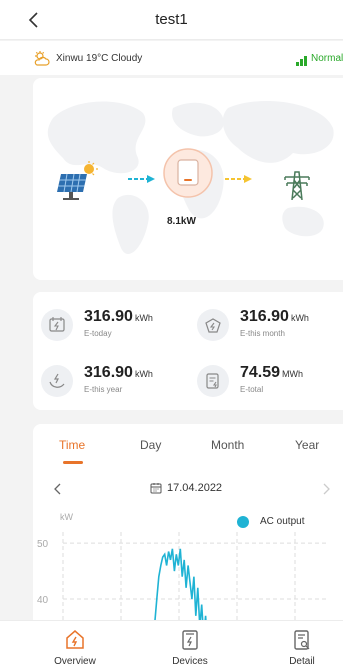 The height and width of the screenshot is (666, 343). What do you see at coordinates (181, 221) in the screenshot?
I see `power-value: 8.1kW` at bounding box center [181, 221].